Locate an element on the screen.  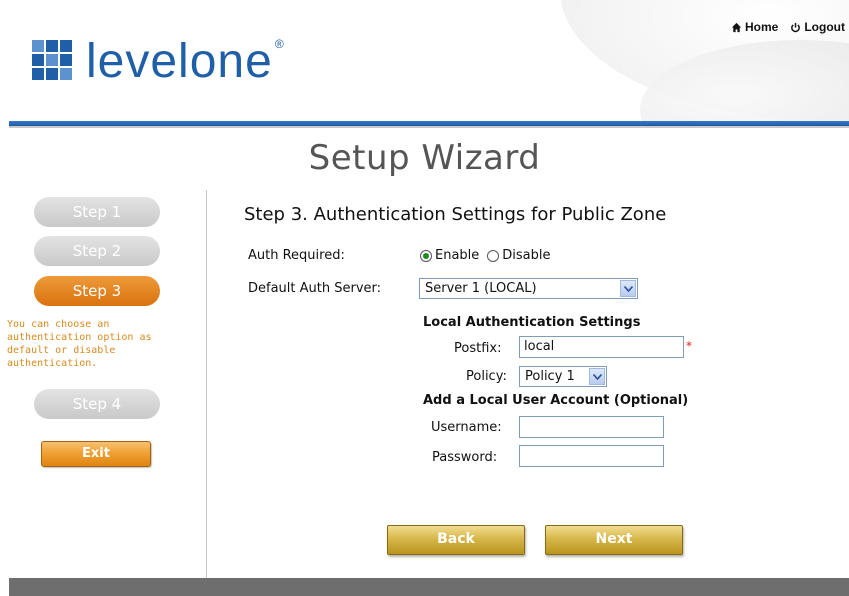
username-label: Username: is located at coordinates (466, 427).